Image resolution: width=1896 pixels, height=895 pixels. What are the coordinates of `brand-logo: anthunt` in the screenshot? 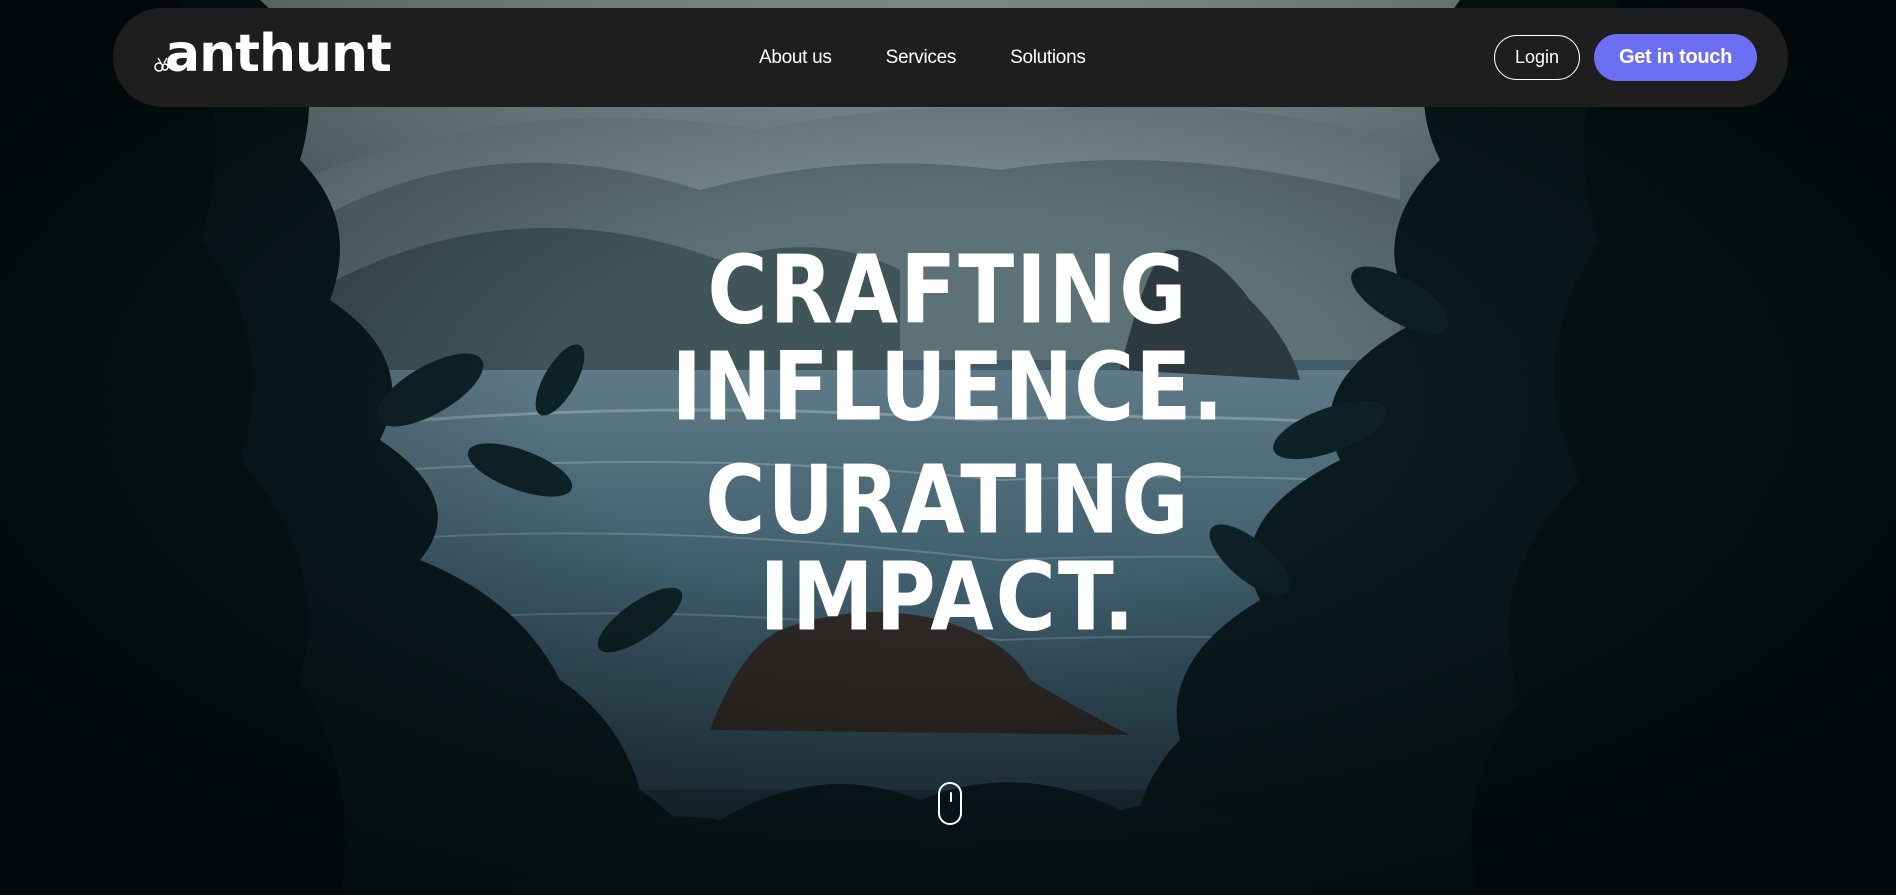 It's located at (272, 54).